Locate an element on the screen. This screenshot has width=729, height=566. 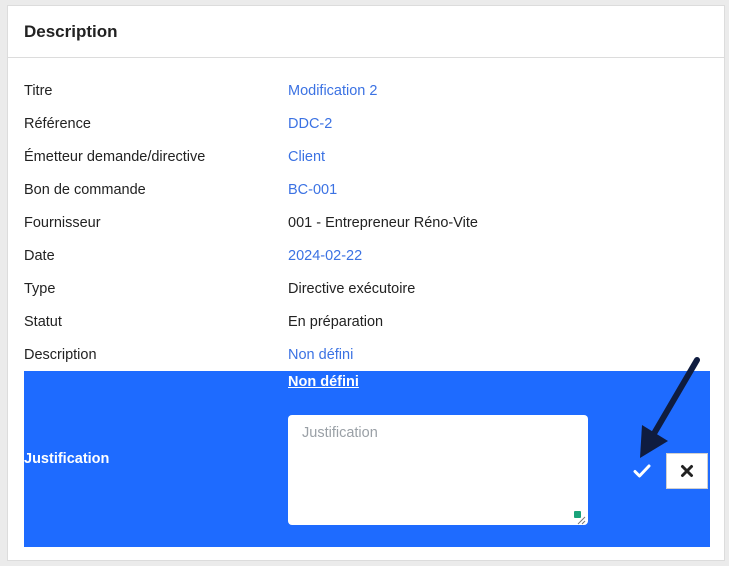
justification-textarea is located at coordinates (438, 470).